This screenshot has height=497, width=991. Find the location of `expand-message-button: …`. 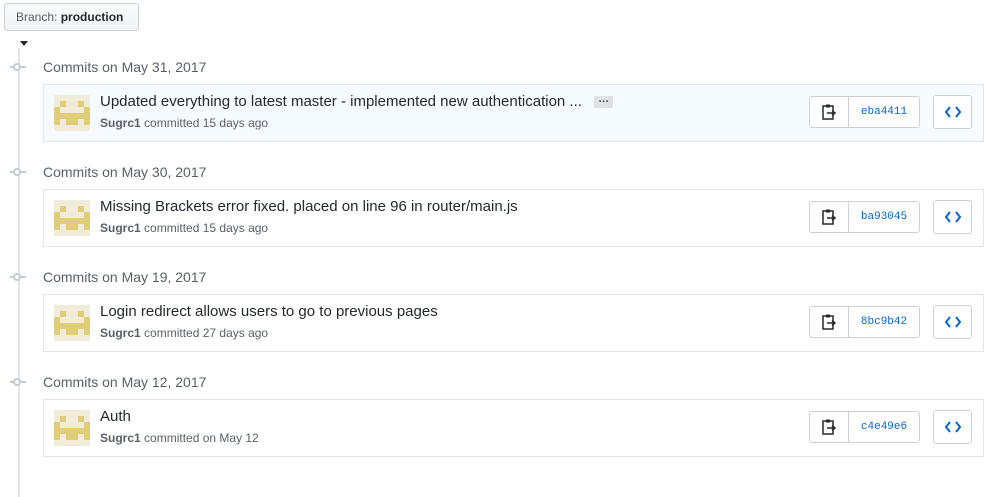

expand-message-button: … is located at coordinates (604, 101).